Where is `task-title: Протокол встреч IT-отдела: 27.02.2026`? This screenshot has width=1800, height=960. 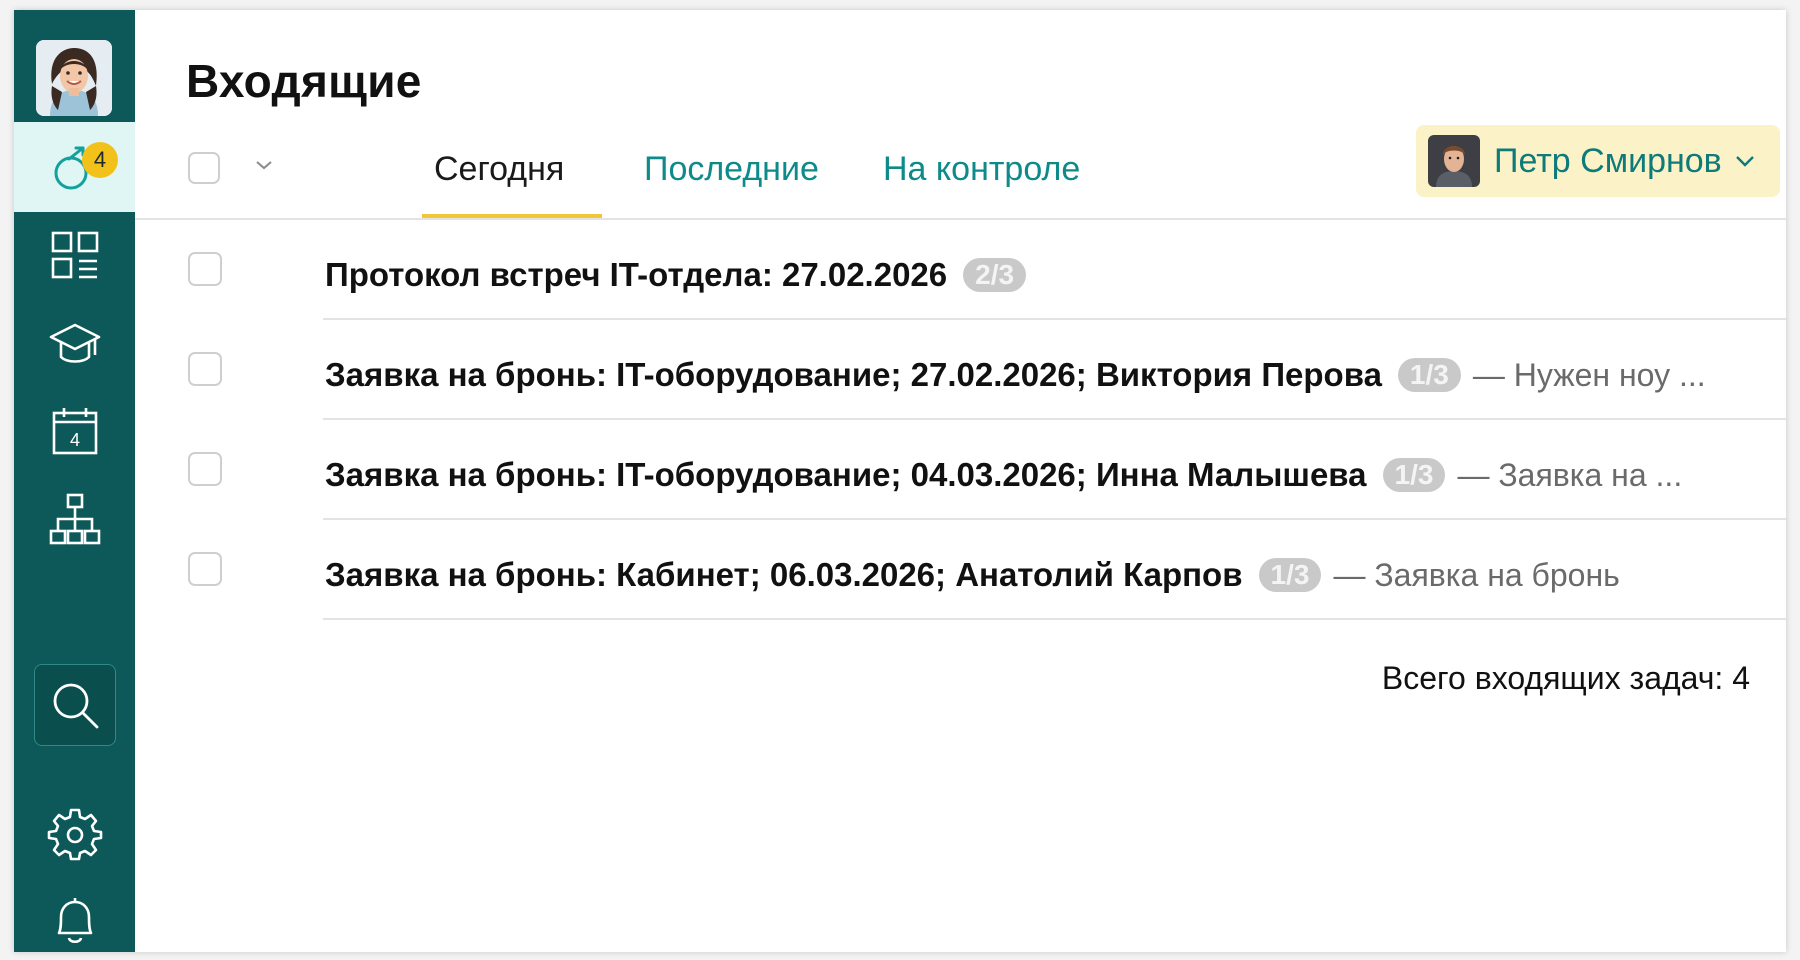
task-title: Протокол встреч IT-отдела: 27.02.2026 is located at coordinates (636, 274).